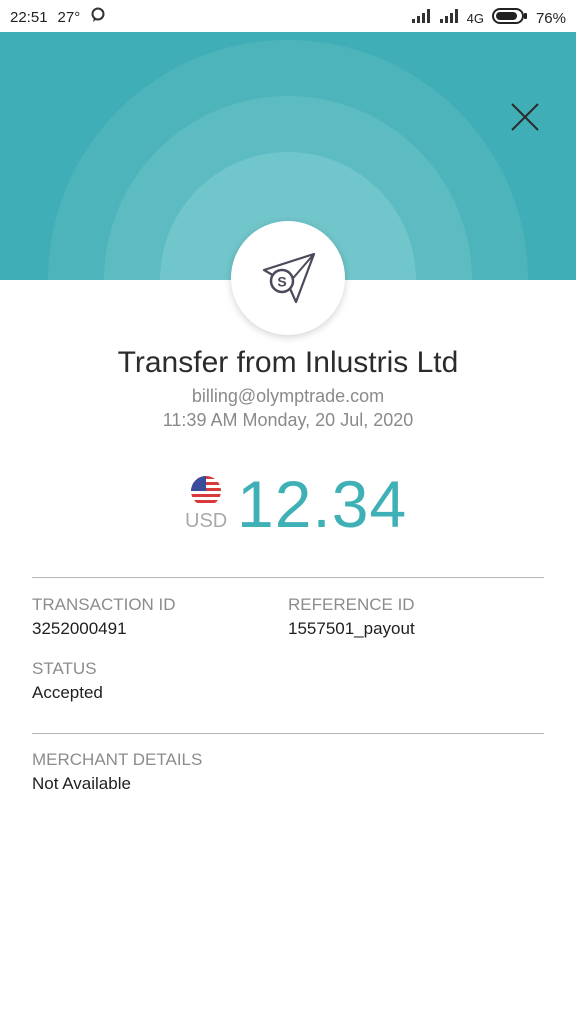 Image resolution: width=576 pixels, height=1024 pixels. What do you see at coordinates (288, 420) in the screenshot?
I see `transaction-datetime: 11:39 AM Monday, 20 Jul, 2020` at bounding box center [288, 420].